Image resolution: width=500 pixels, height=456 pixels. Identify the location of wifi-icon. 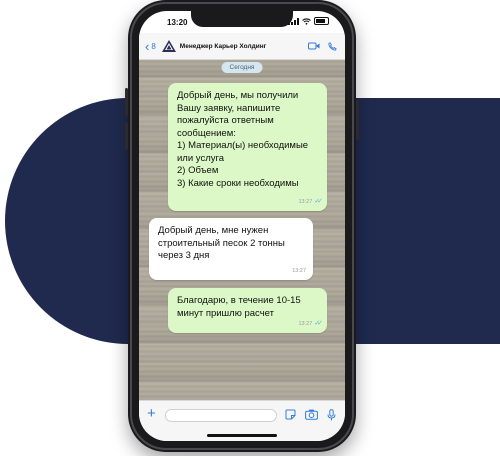
(306, 21).